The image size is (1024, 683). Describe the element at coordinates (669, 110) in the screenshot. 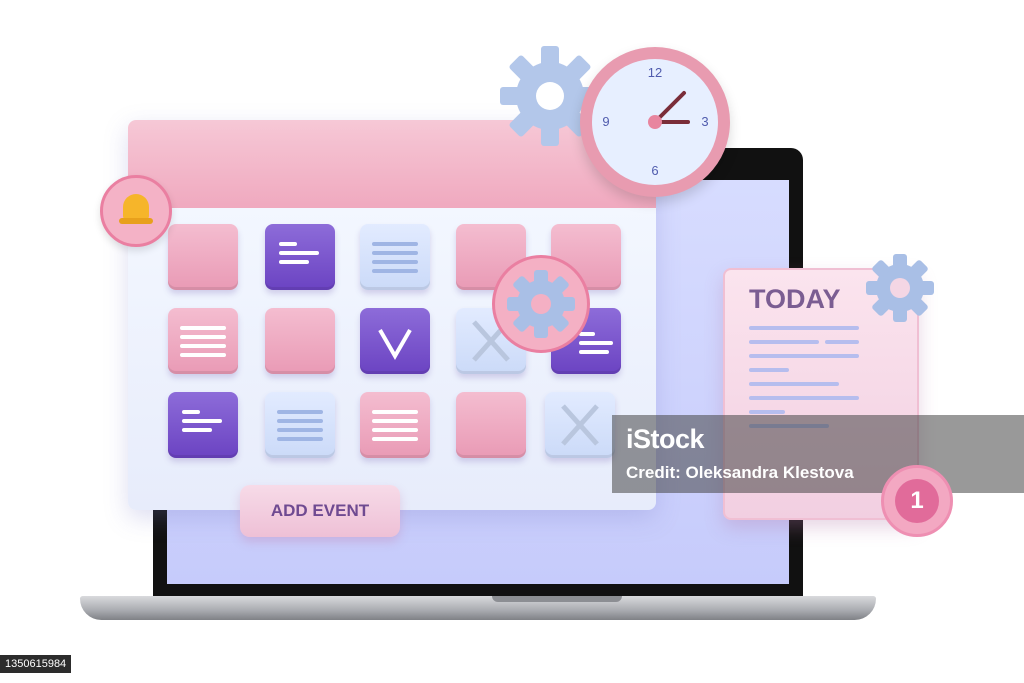

I see `clock-hands` at that location.